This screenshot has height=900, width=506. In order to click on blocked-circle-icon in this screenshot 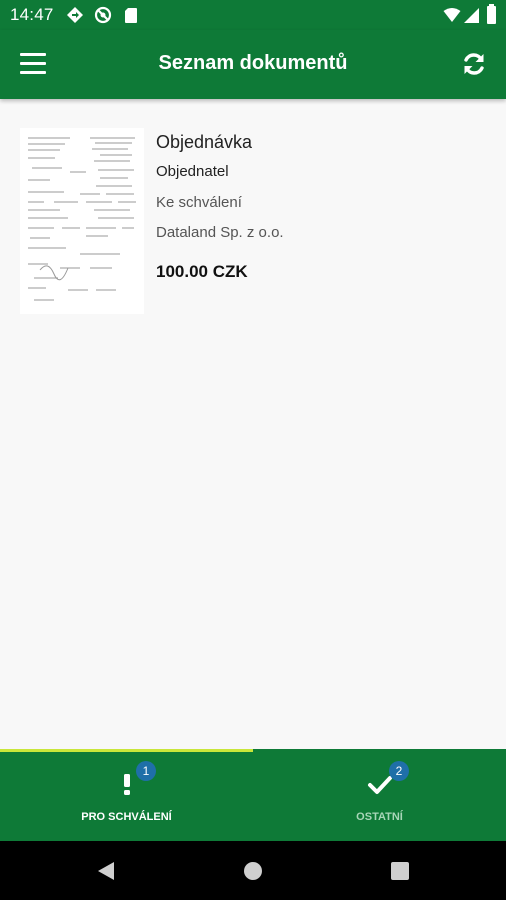, I will do `click(103, 15)`.